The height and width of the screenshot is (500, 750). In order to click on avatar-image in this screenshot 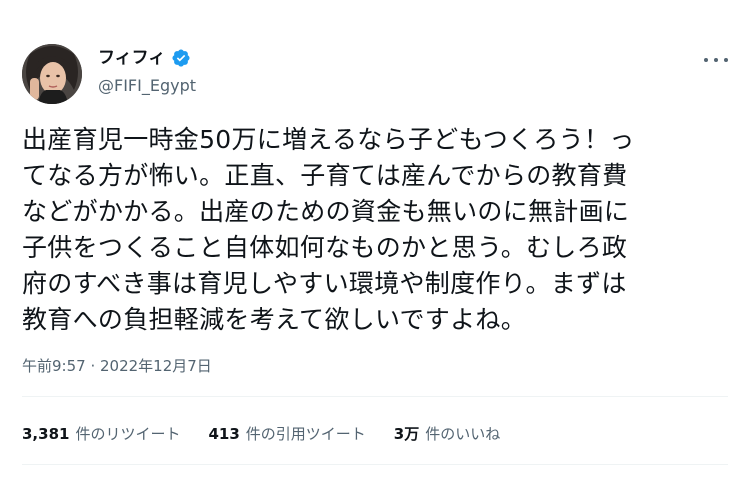, I will do `click(52, 74)`.